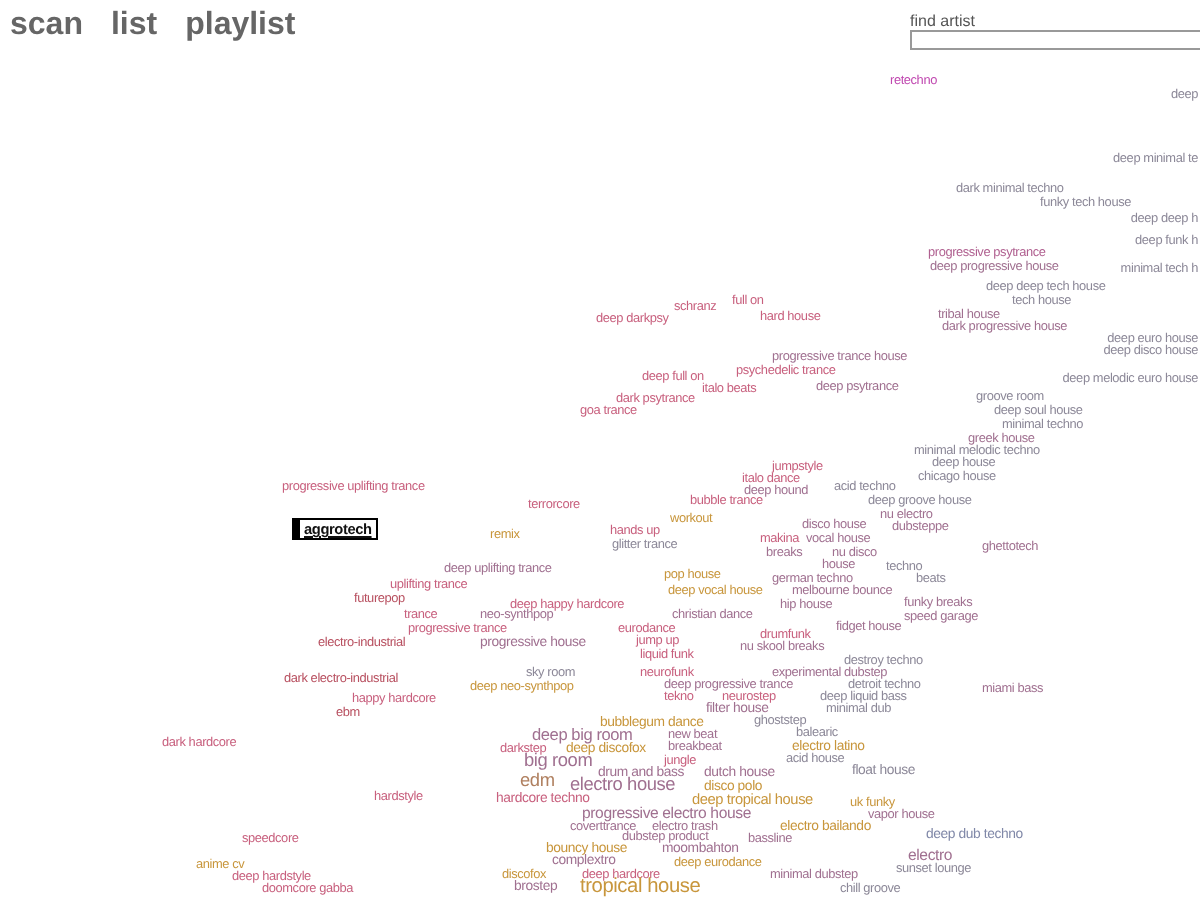  What do you see at coordinates (943, 21) in the screenshot?
I see `search-label: find artist` at bounding box center [943, 21].